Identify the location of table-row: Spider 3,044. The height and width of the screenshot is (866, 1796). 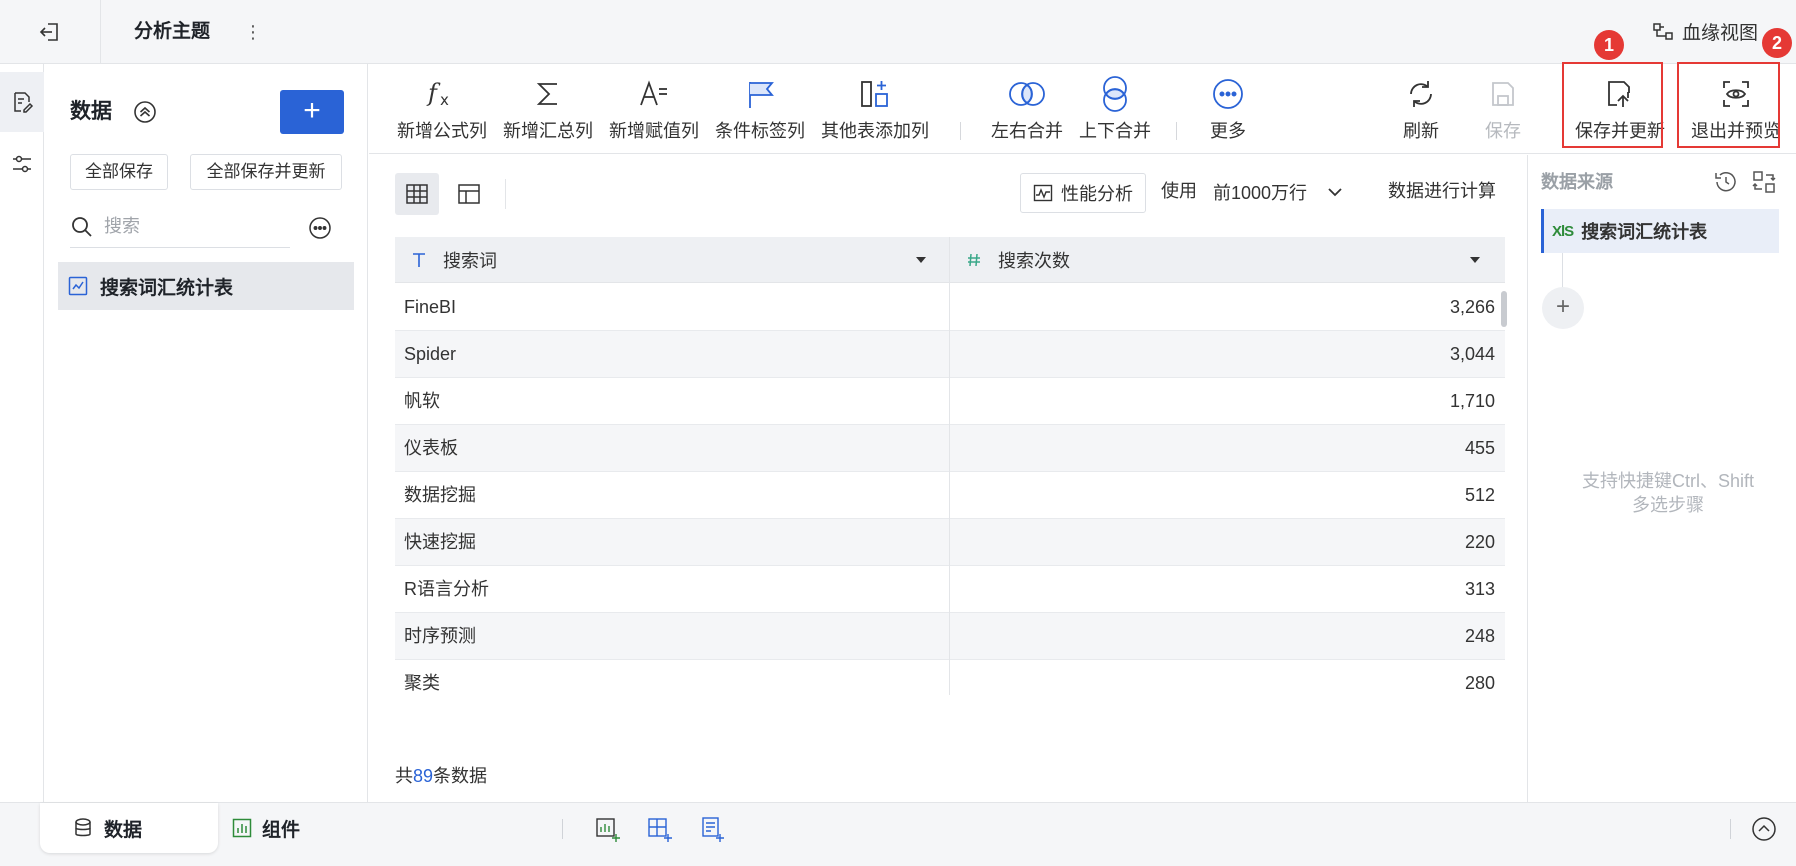
(950, 354).